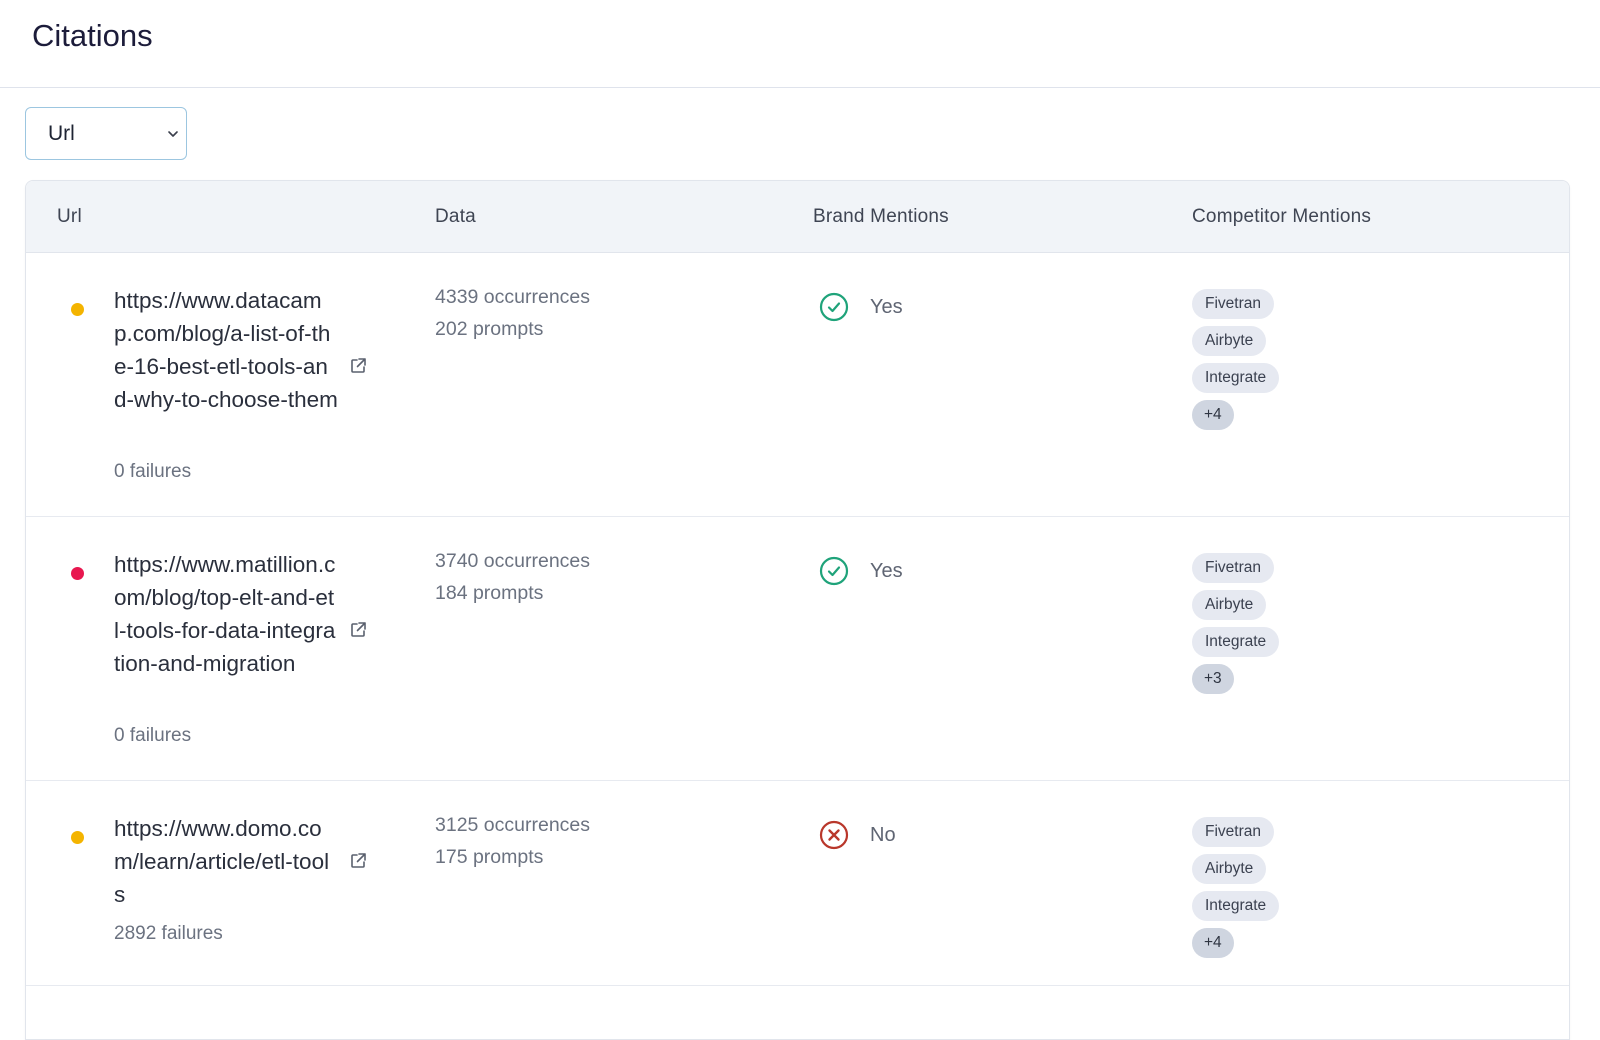 The width and height of the screenshot is (1600, 1040). I want to click on data-cell: 4339 occurrences 202 prompts, so click(512, 313).